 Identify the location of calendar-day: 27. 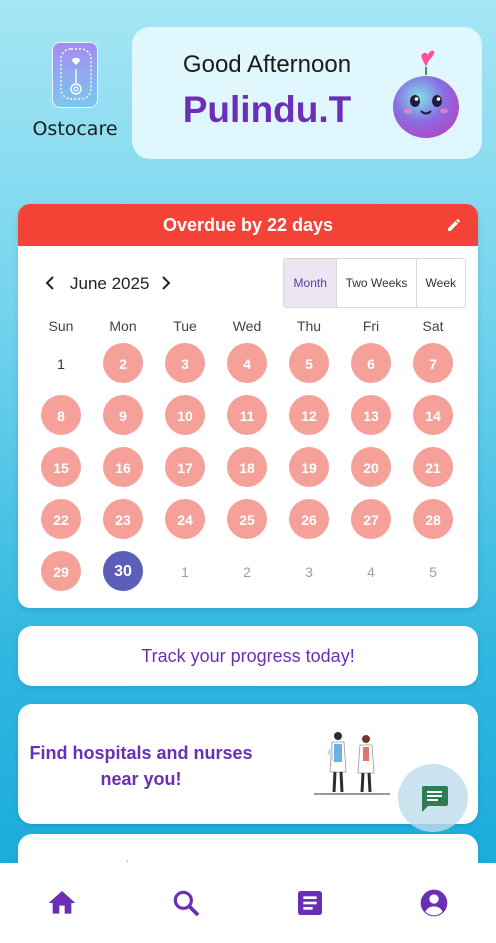
(371, 520).